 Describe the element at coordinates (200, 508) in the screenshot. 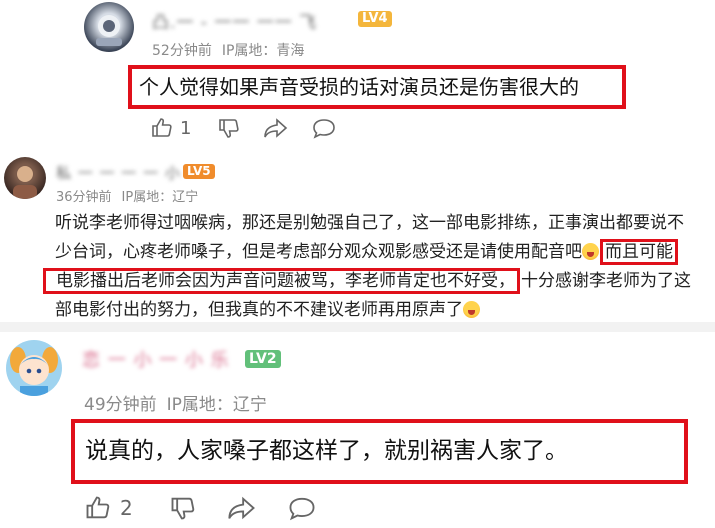

I see `action-bar: 2` at that location.